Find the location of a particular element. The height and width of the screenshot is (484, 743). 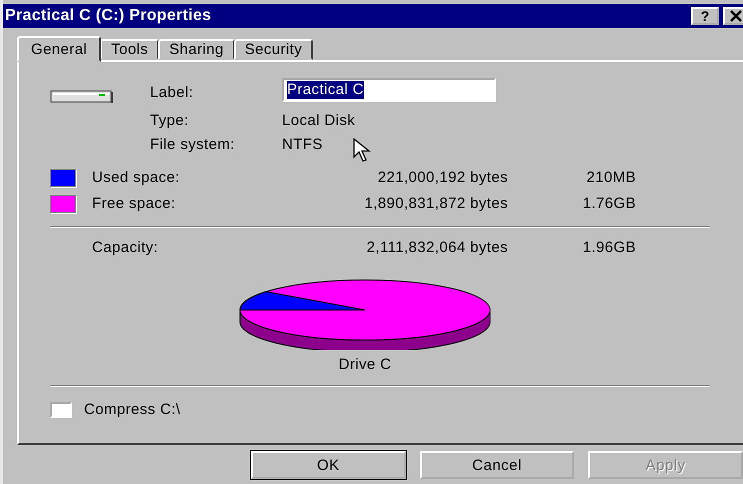

space-label: Free space: is located at coordinates (134, 204).